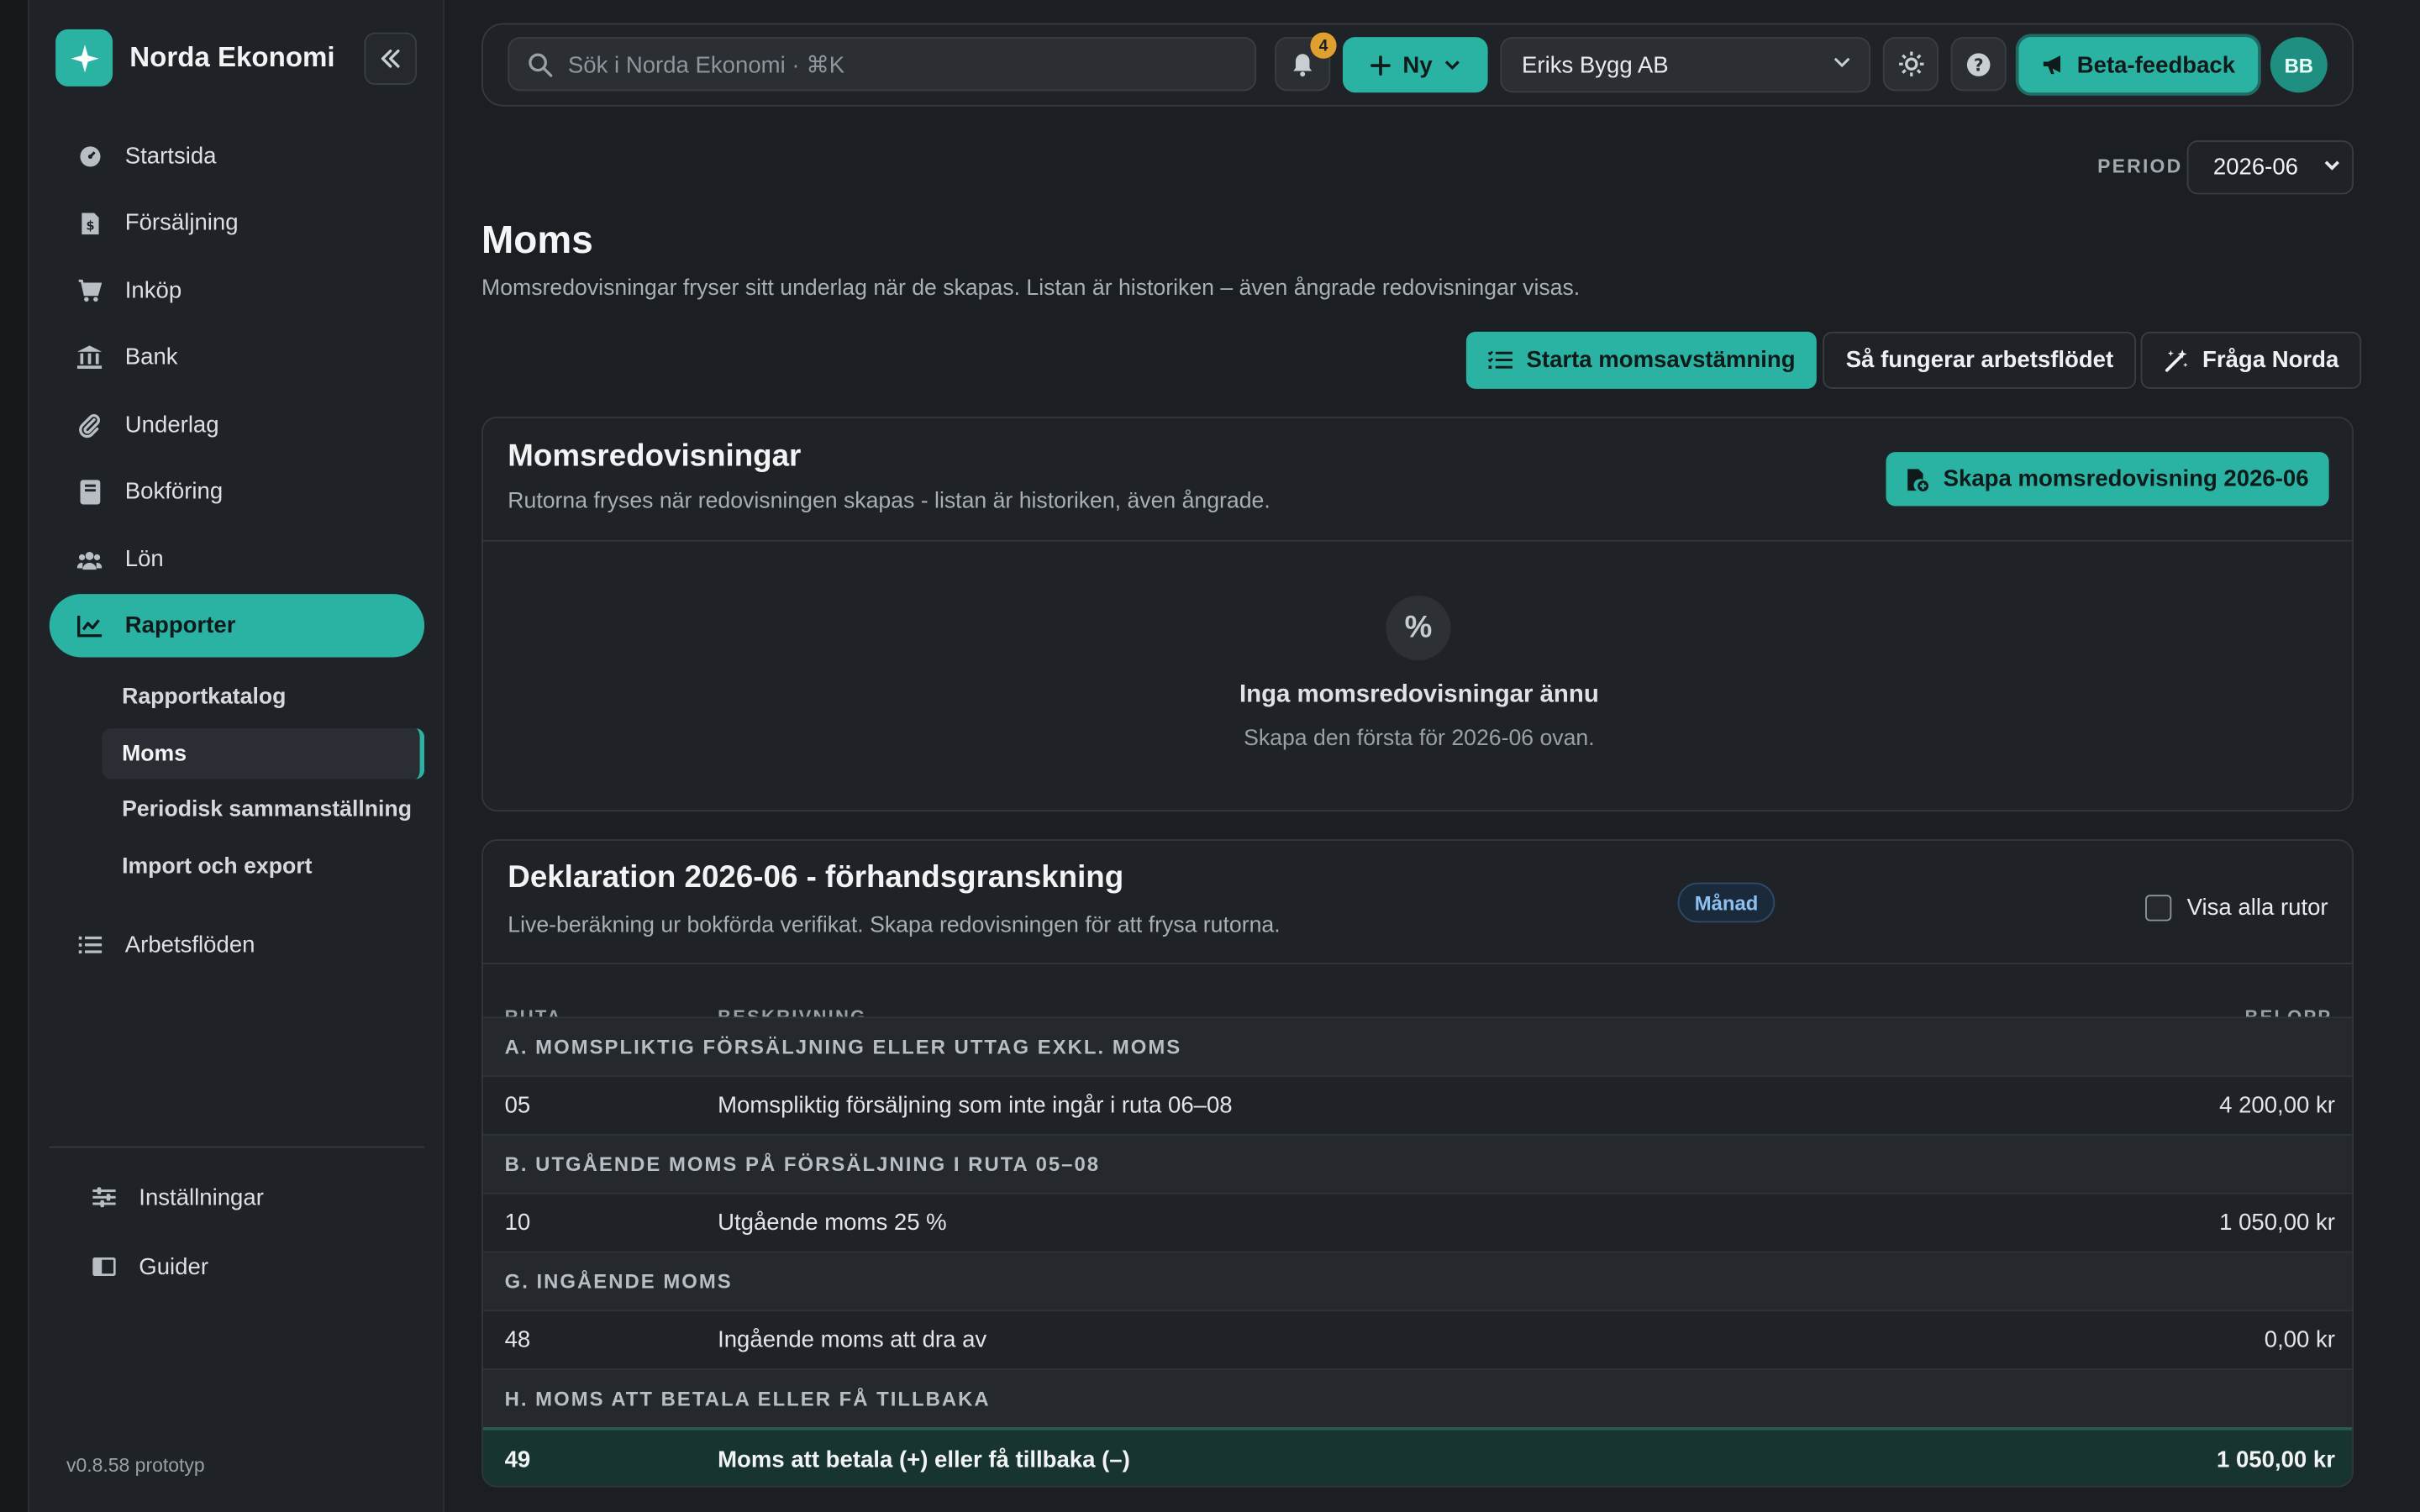 The width and height of the screenshot is (2420, 1512). Describe the element at coordinates (2255, 167) in the screenshot. I see `period-value: 2026-06` at that location.